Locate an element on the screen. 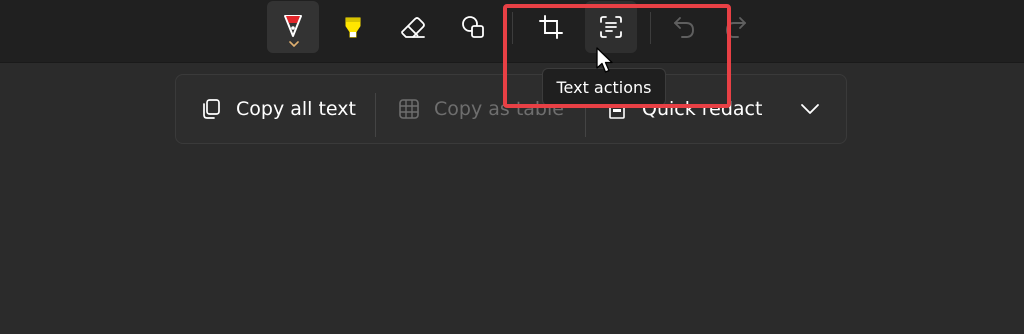  highlighter-tool-button is located at coordinates (353, 27).